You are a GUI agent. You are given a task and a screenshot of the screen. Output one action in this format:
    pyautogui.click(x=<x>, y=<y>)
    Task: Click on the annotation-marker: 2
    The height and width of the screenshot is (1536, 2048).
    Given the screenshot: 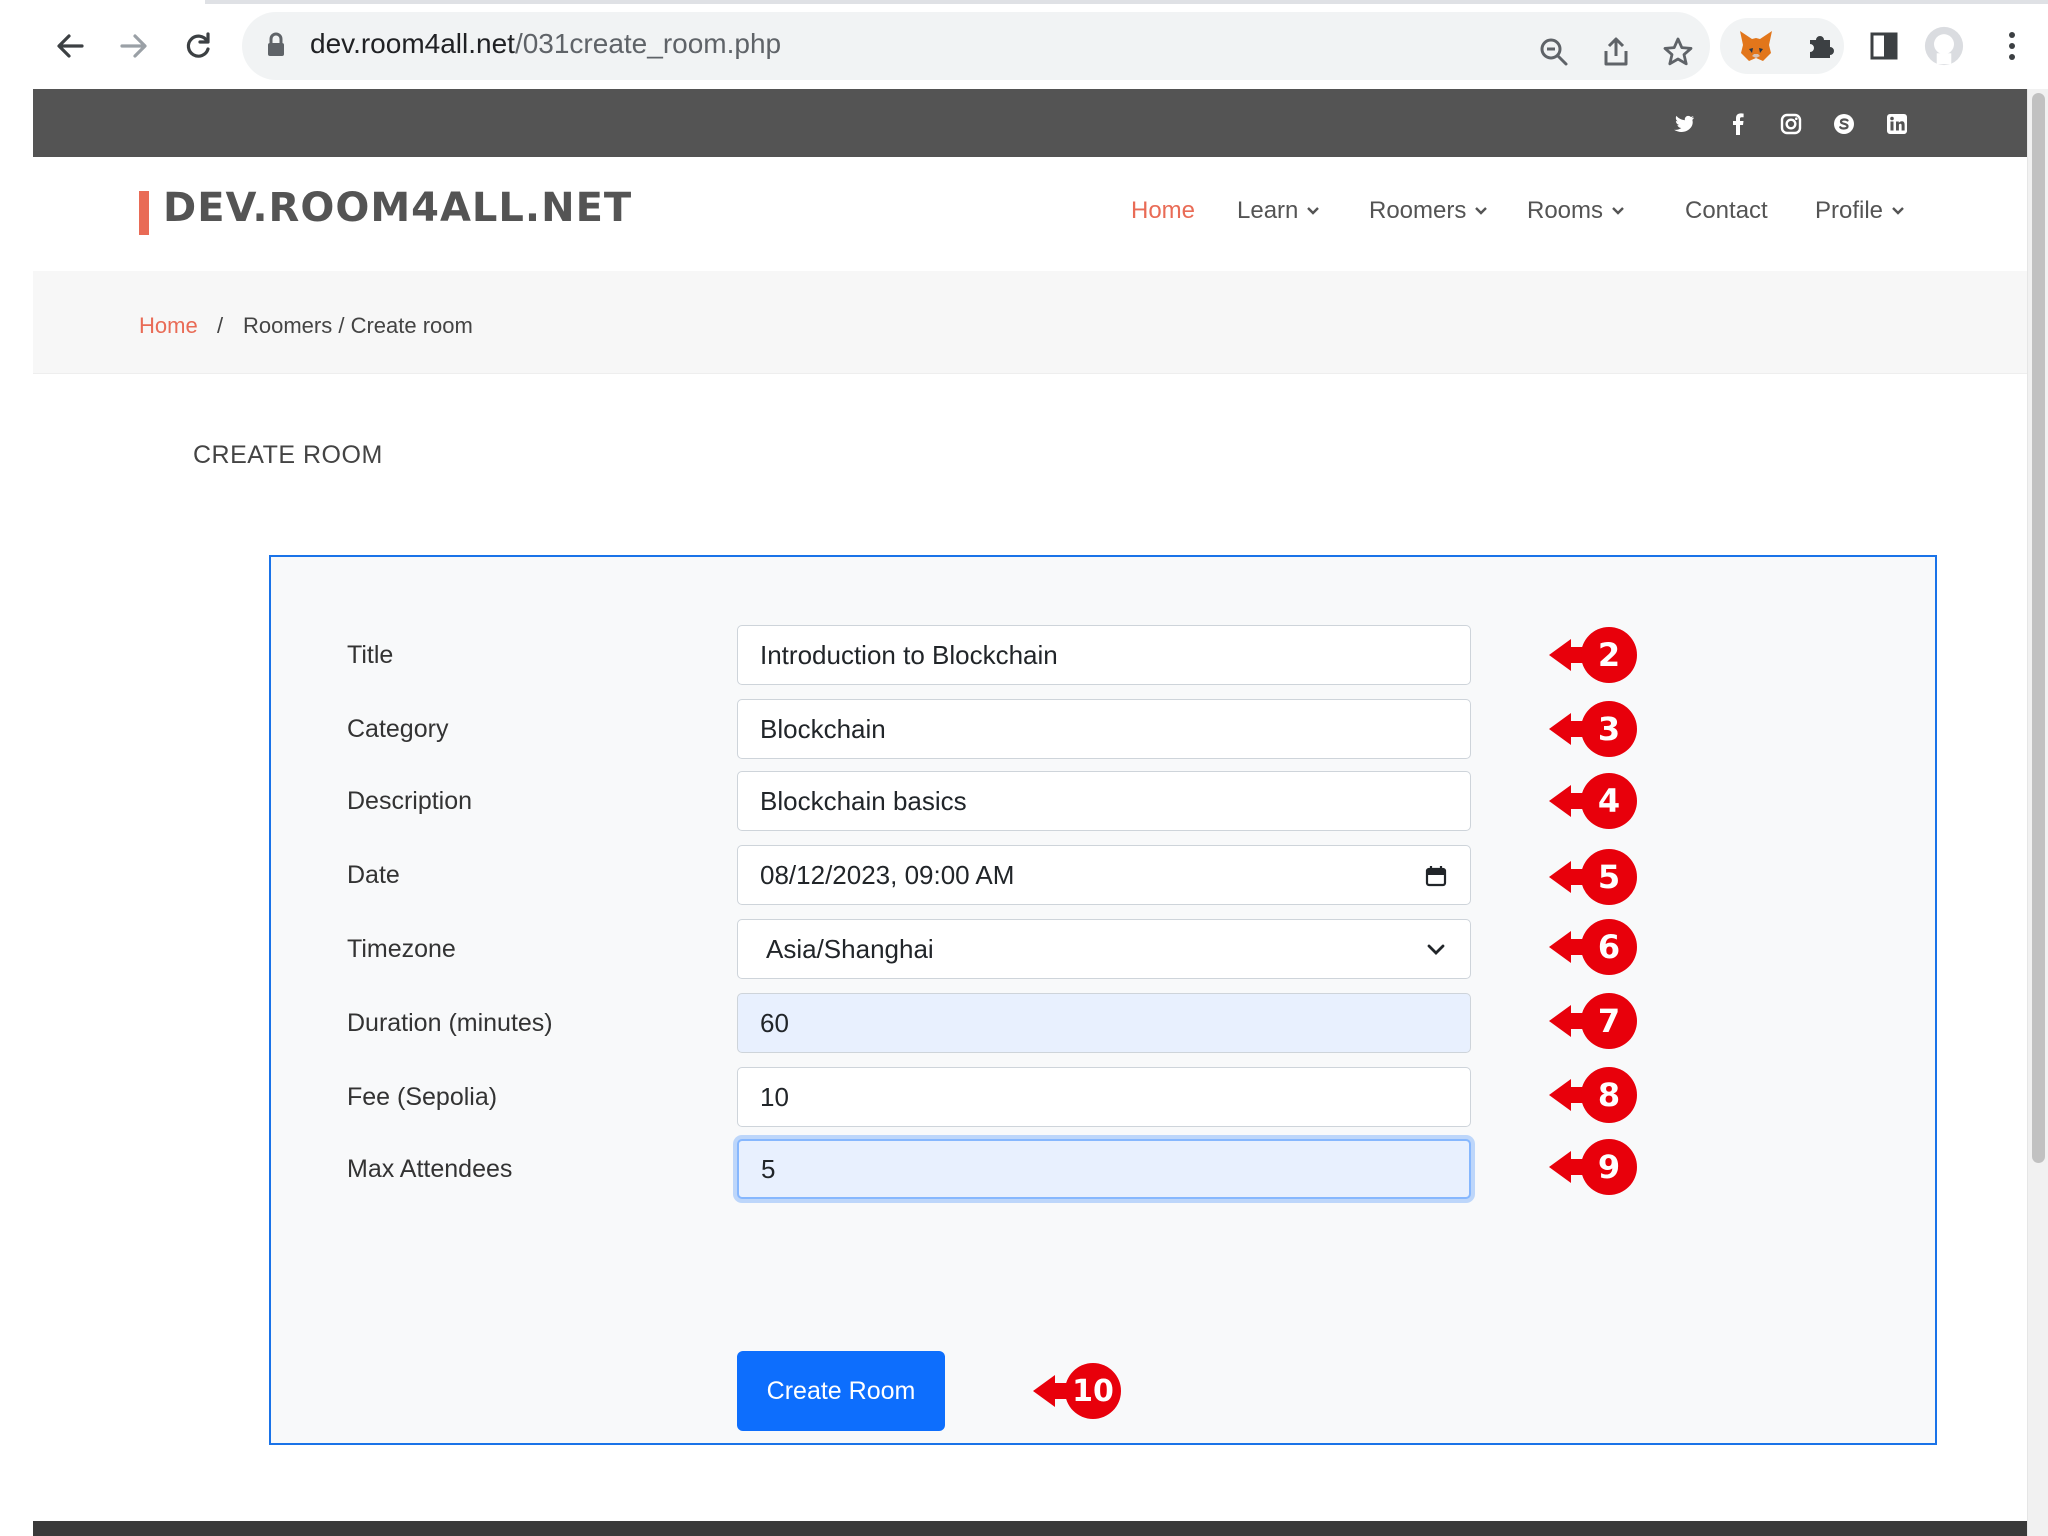 What is the action you would take?
    pyautogui.click(x=1592, y=655)
    